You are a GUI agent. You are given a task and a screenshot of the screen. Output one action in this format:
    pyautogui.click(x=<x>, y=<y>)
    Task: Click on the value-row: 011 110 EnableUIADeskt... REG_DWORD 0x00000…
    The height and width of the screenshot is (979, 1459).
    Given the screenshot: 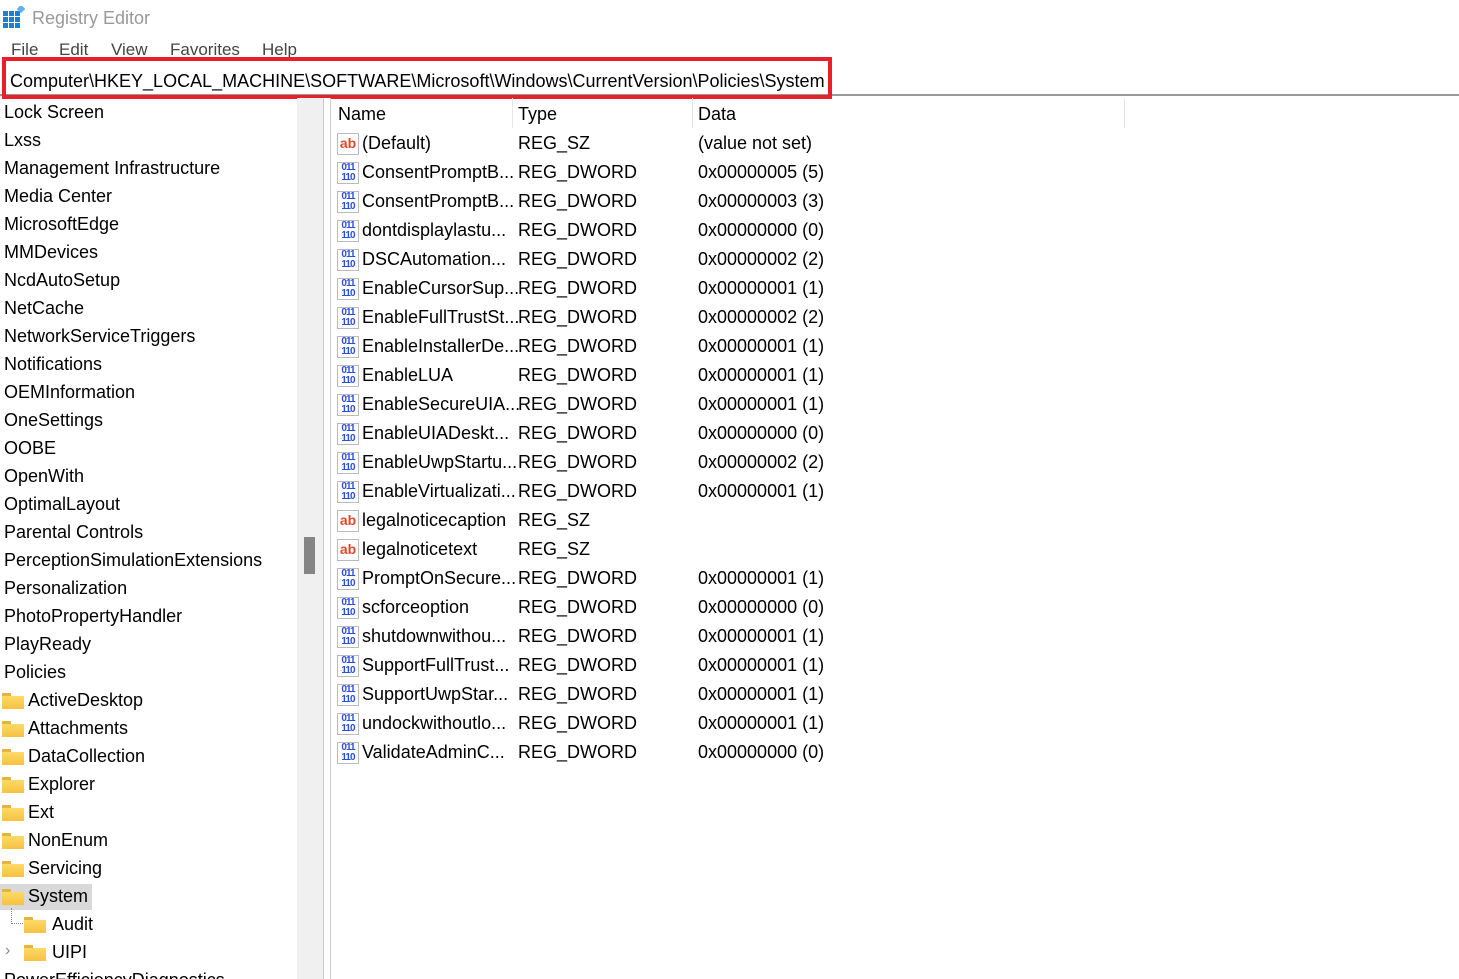 What is the action you would take?
    pyautogui.click(x=581, y=433)
    